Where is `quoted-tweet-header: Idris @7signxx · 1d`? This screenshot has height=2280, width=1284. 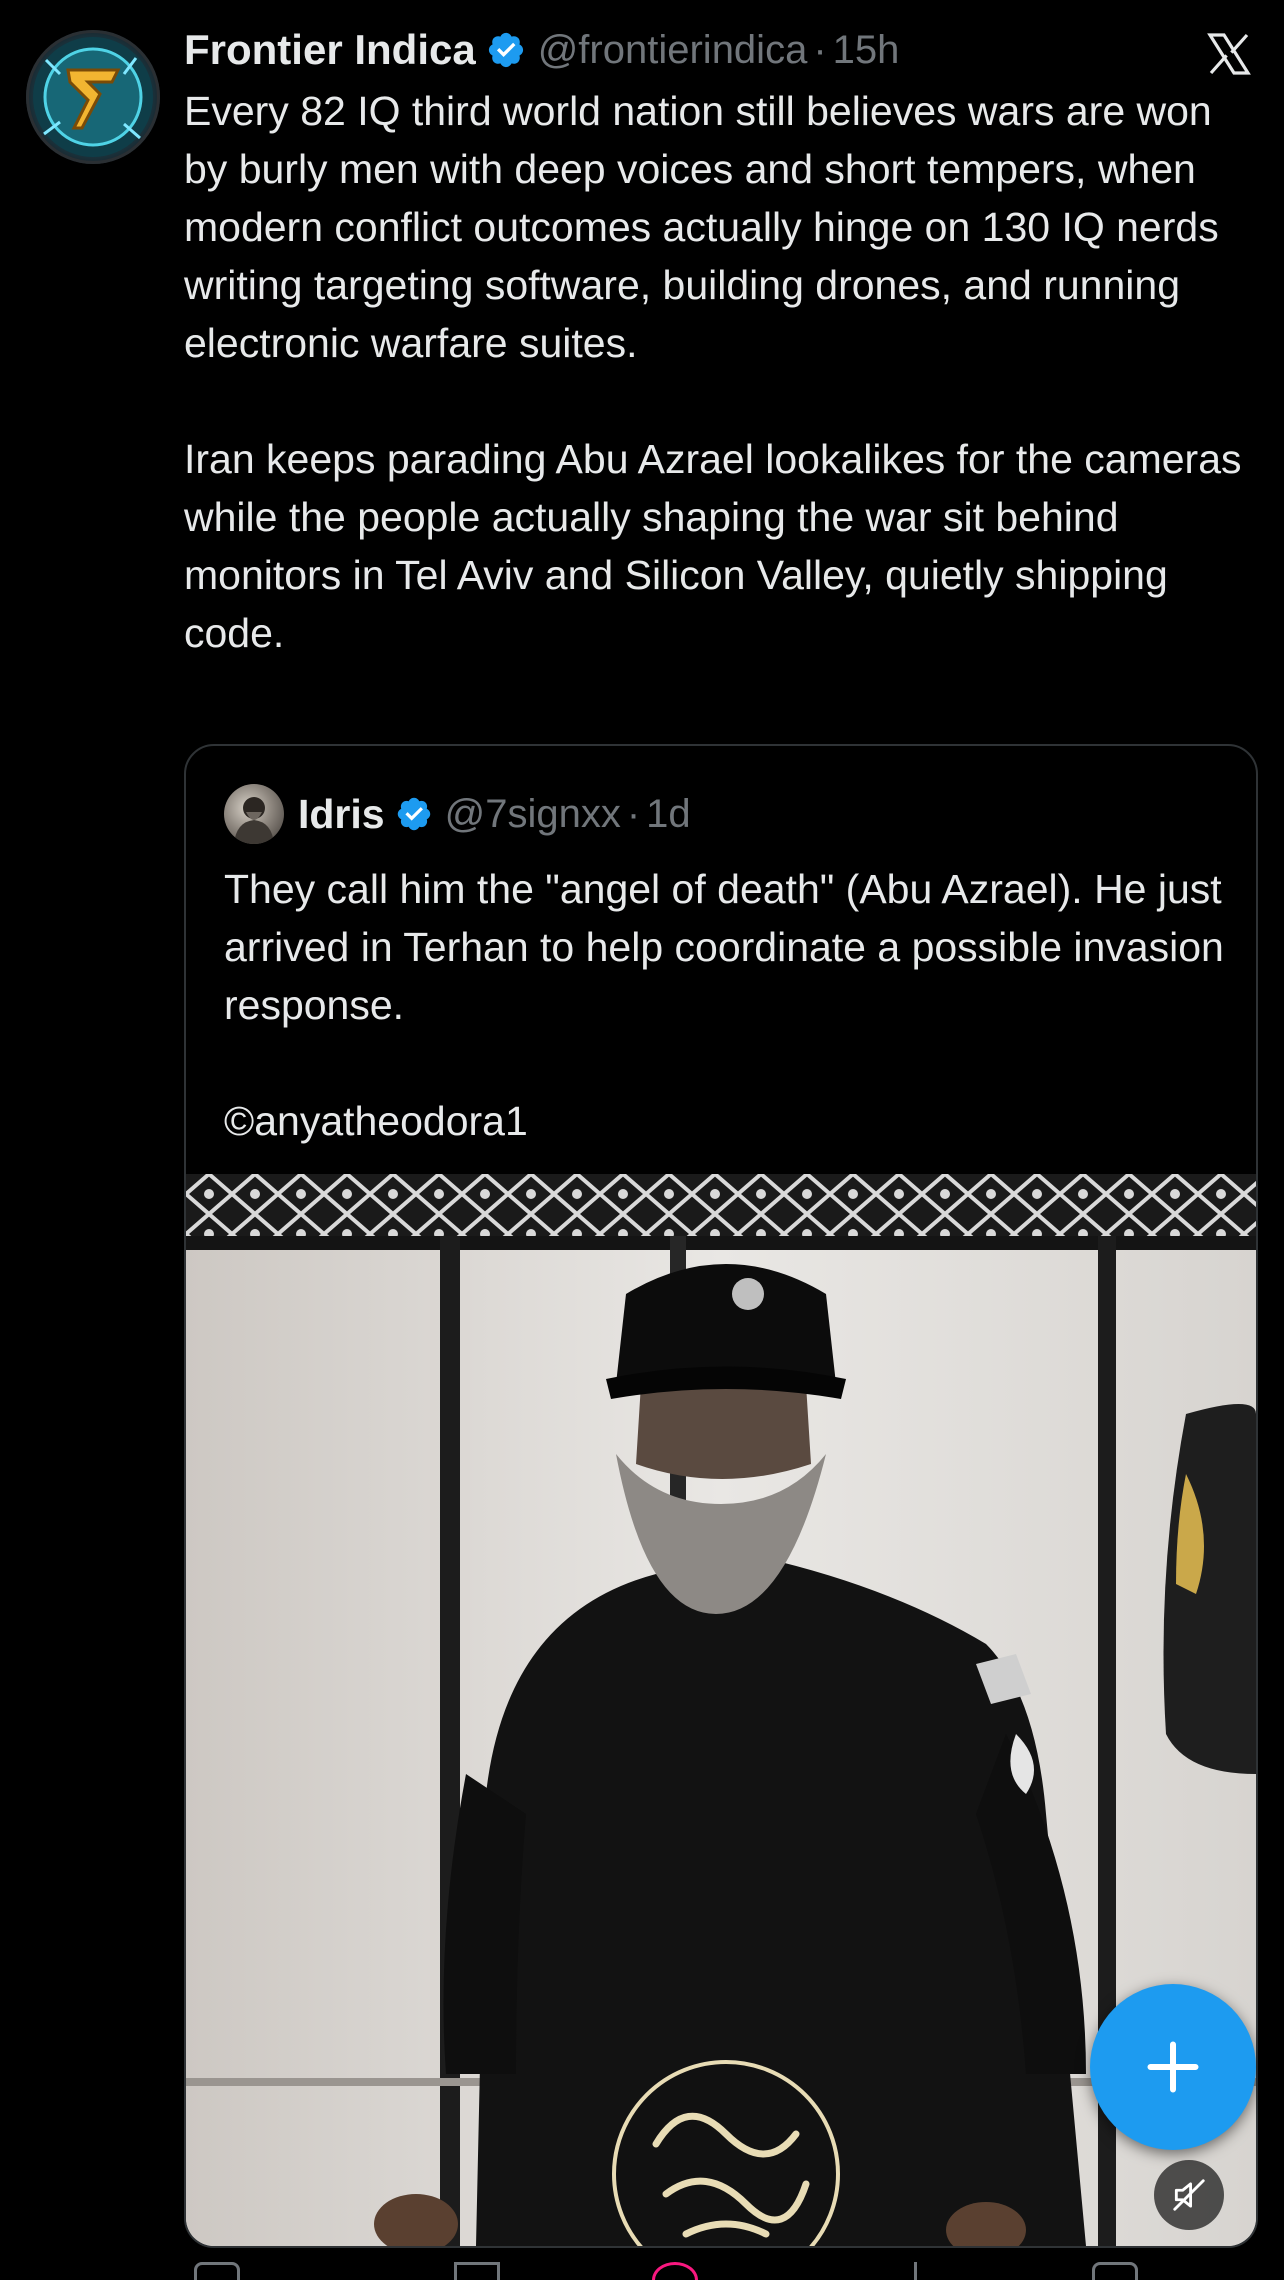 quoted-tweet-header: Idris @7signxx · 1d is located at coordinates (457, 814).